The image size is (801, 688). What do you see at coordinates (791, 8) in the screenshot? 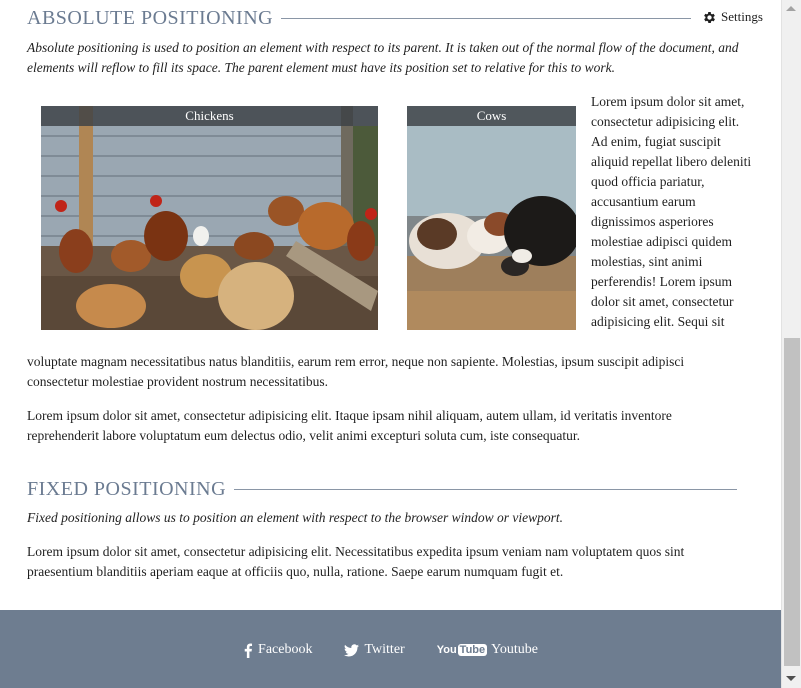
I see `scroll-up-arrow-icon` at bounding box center [791, 8].